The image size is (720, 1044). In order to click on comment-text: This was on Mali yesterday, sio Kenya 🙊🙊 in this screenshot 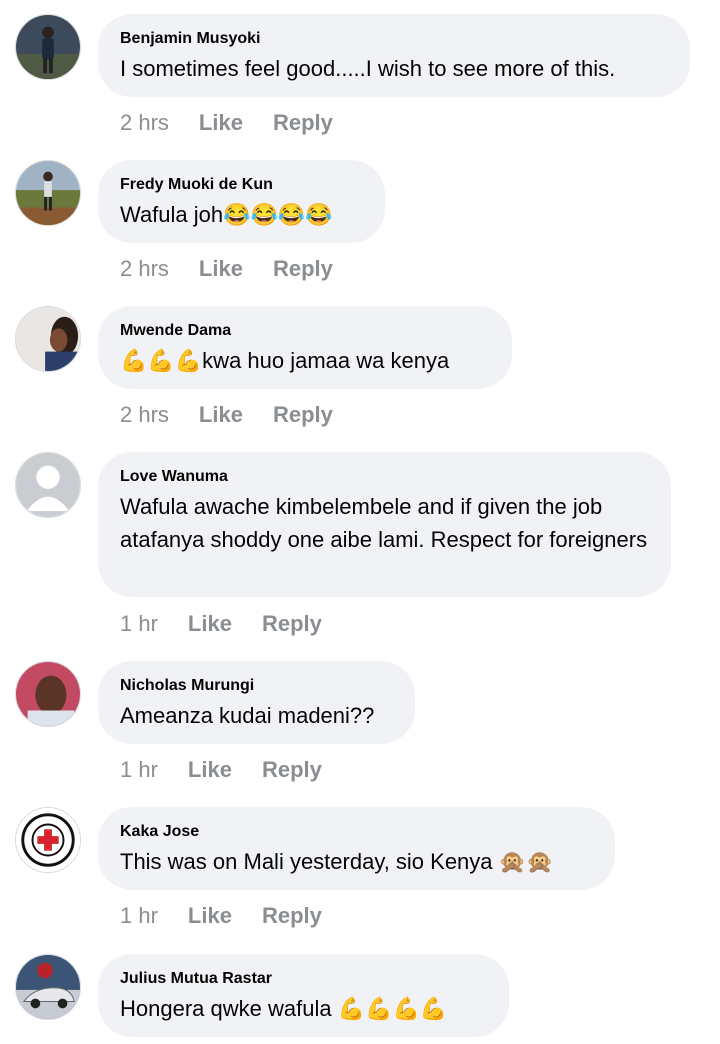, I will do `click(337, 861)`.